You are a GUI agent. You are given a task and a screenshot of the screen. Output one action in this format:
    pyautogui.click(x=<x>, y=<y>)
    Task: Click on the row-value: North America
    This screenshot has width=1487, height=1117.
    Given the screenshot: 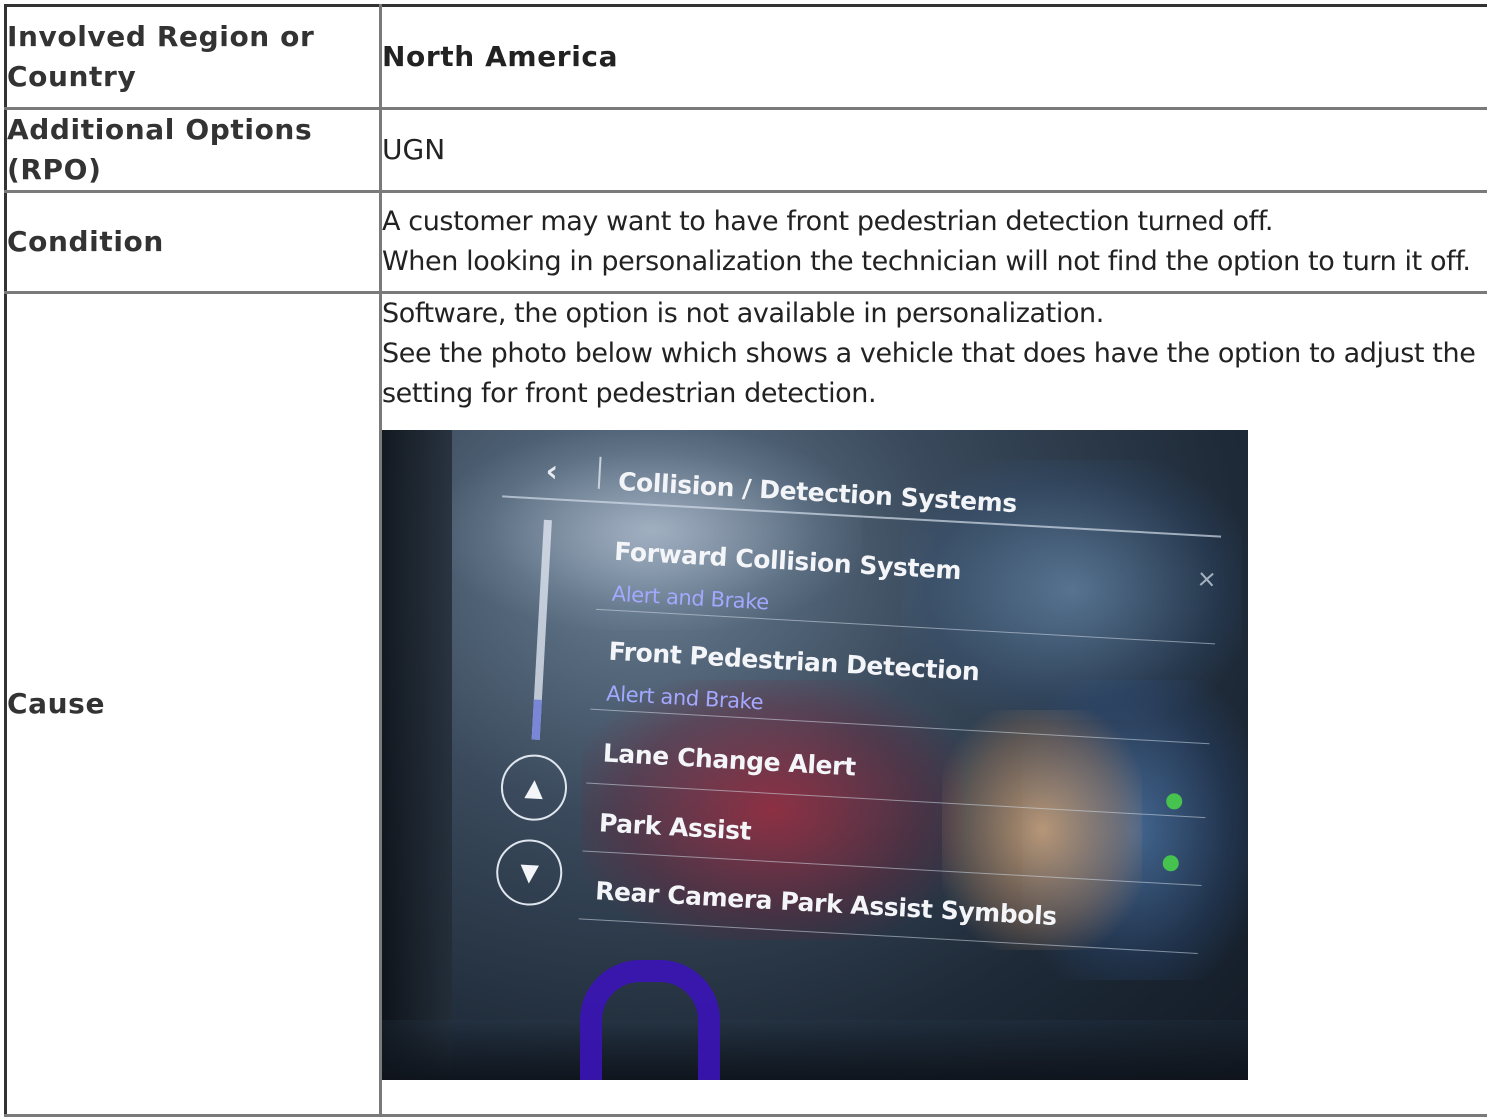 What is the action you would take?
    pyautogui.click(x=934, y=57)
    